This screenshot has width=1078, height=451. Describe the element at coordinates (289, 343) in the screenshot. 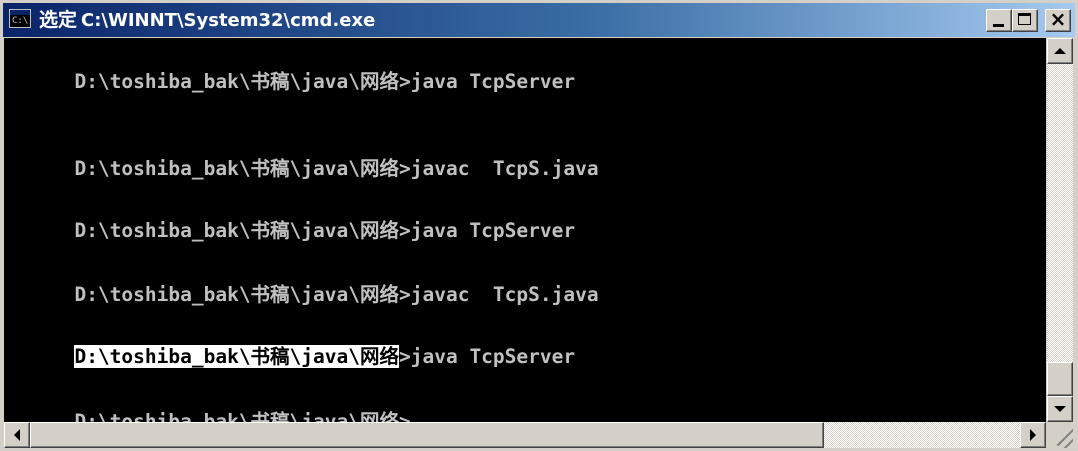

I see `console-line-selected: D:\toshiba_bak\书稿\java\网络>java TcpServer` at that location.